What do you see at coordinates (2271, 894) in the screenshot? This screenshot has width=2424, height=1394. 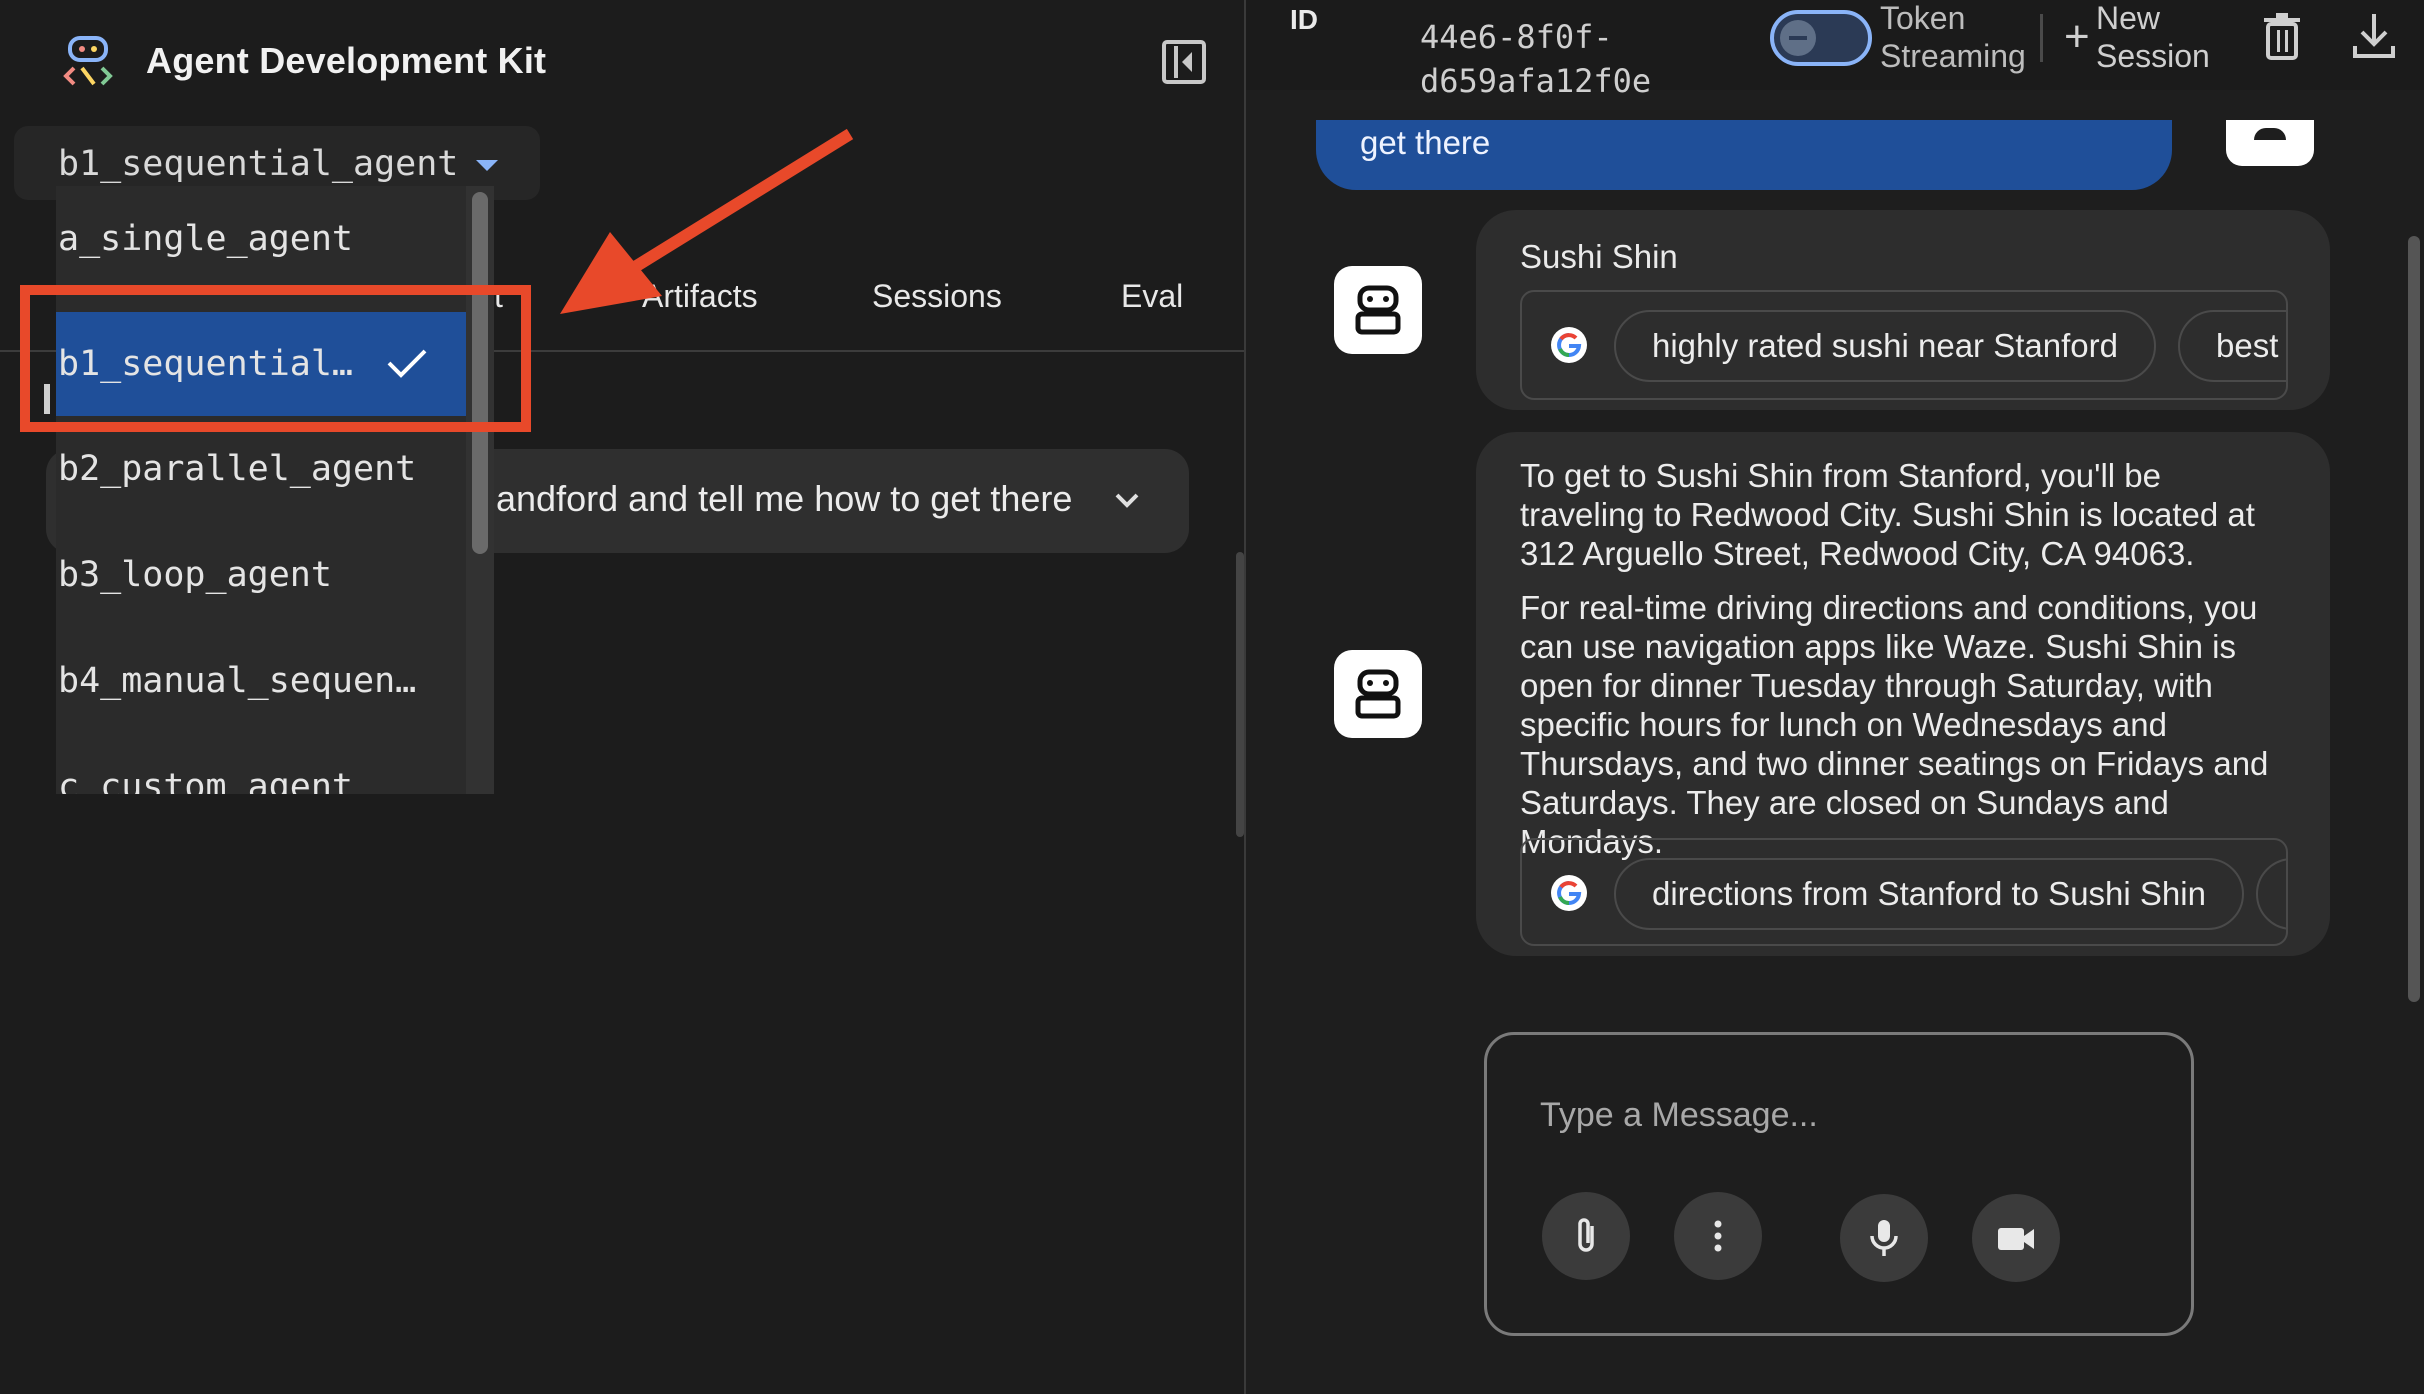 I see `search-chip-overflow` at bounding box center [2271, 894].